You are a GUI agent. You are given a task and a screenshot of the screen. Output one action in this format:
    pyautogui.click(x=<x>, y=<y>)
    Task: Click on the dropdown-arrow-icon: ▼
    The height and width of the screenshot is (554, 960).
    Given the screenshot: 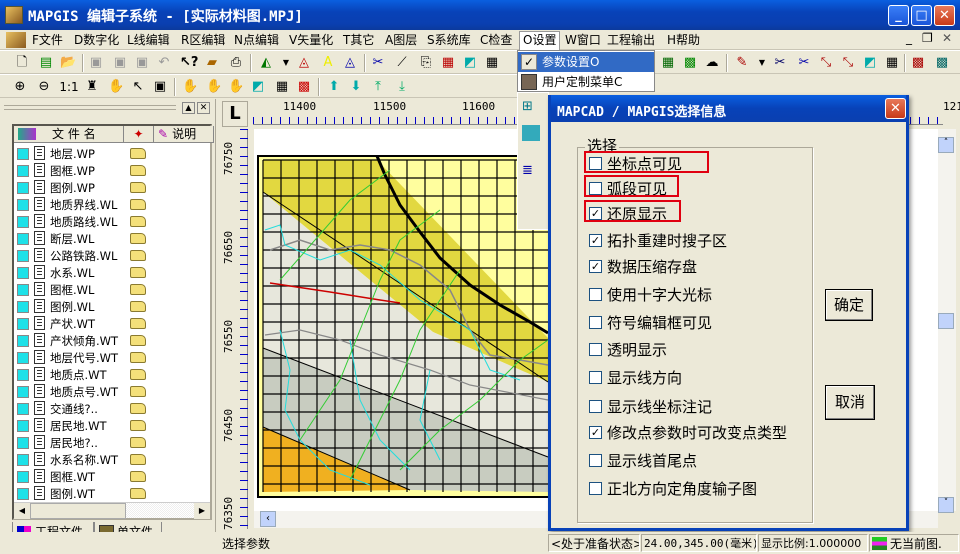 What is the action you would take?
    pyautogui.click(x=286, y=63)
    